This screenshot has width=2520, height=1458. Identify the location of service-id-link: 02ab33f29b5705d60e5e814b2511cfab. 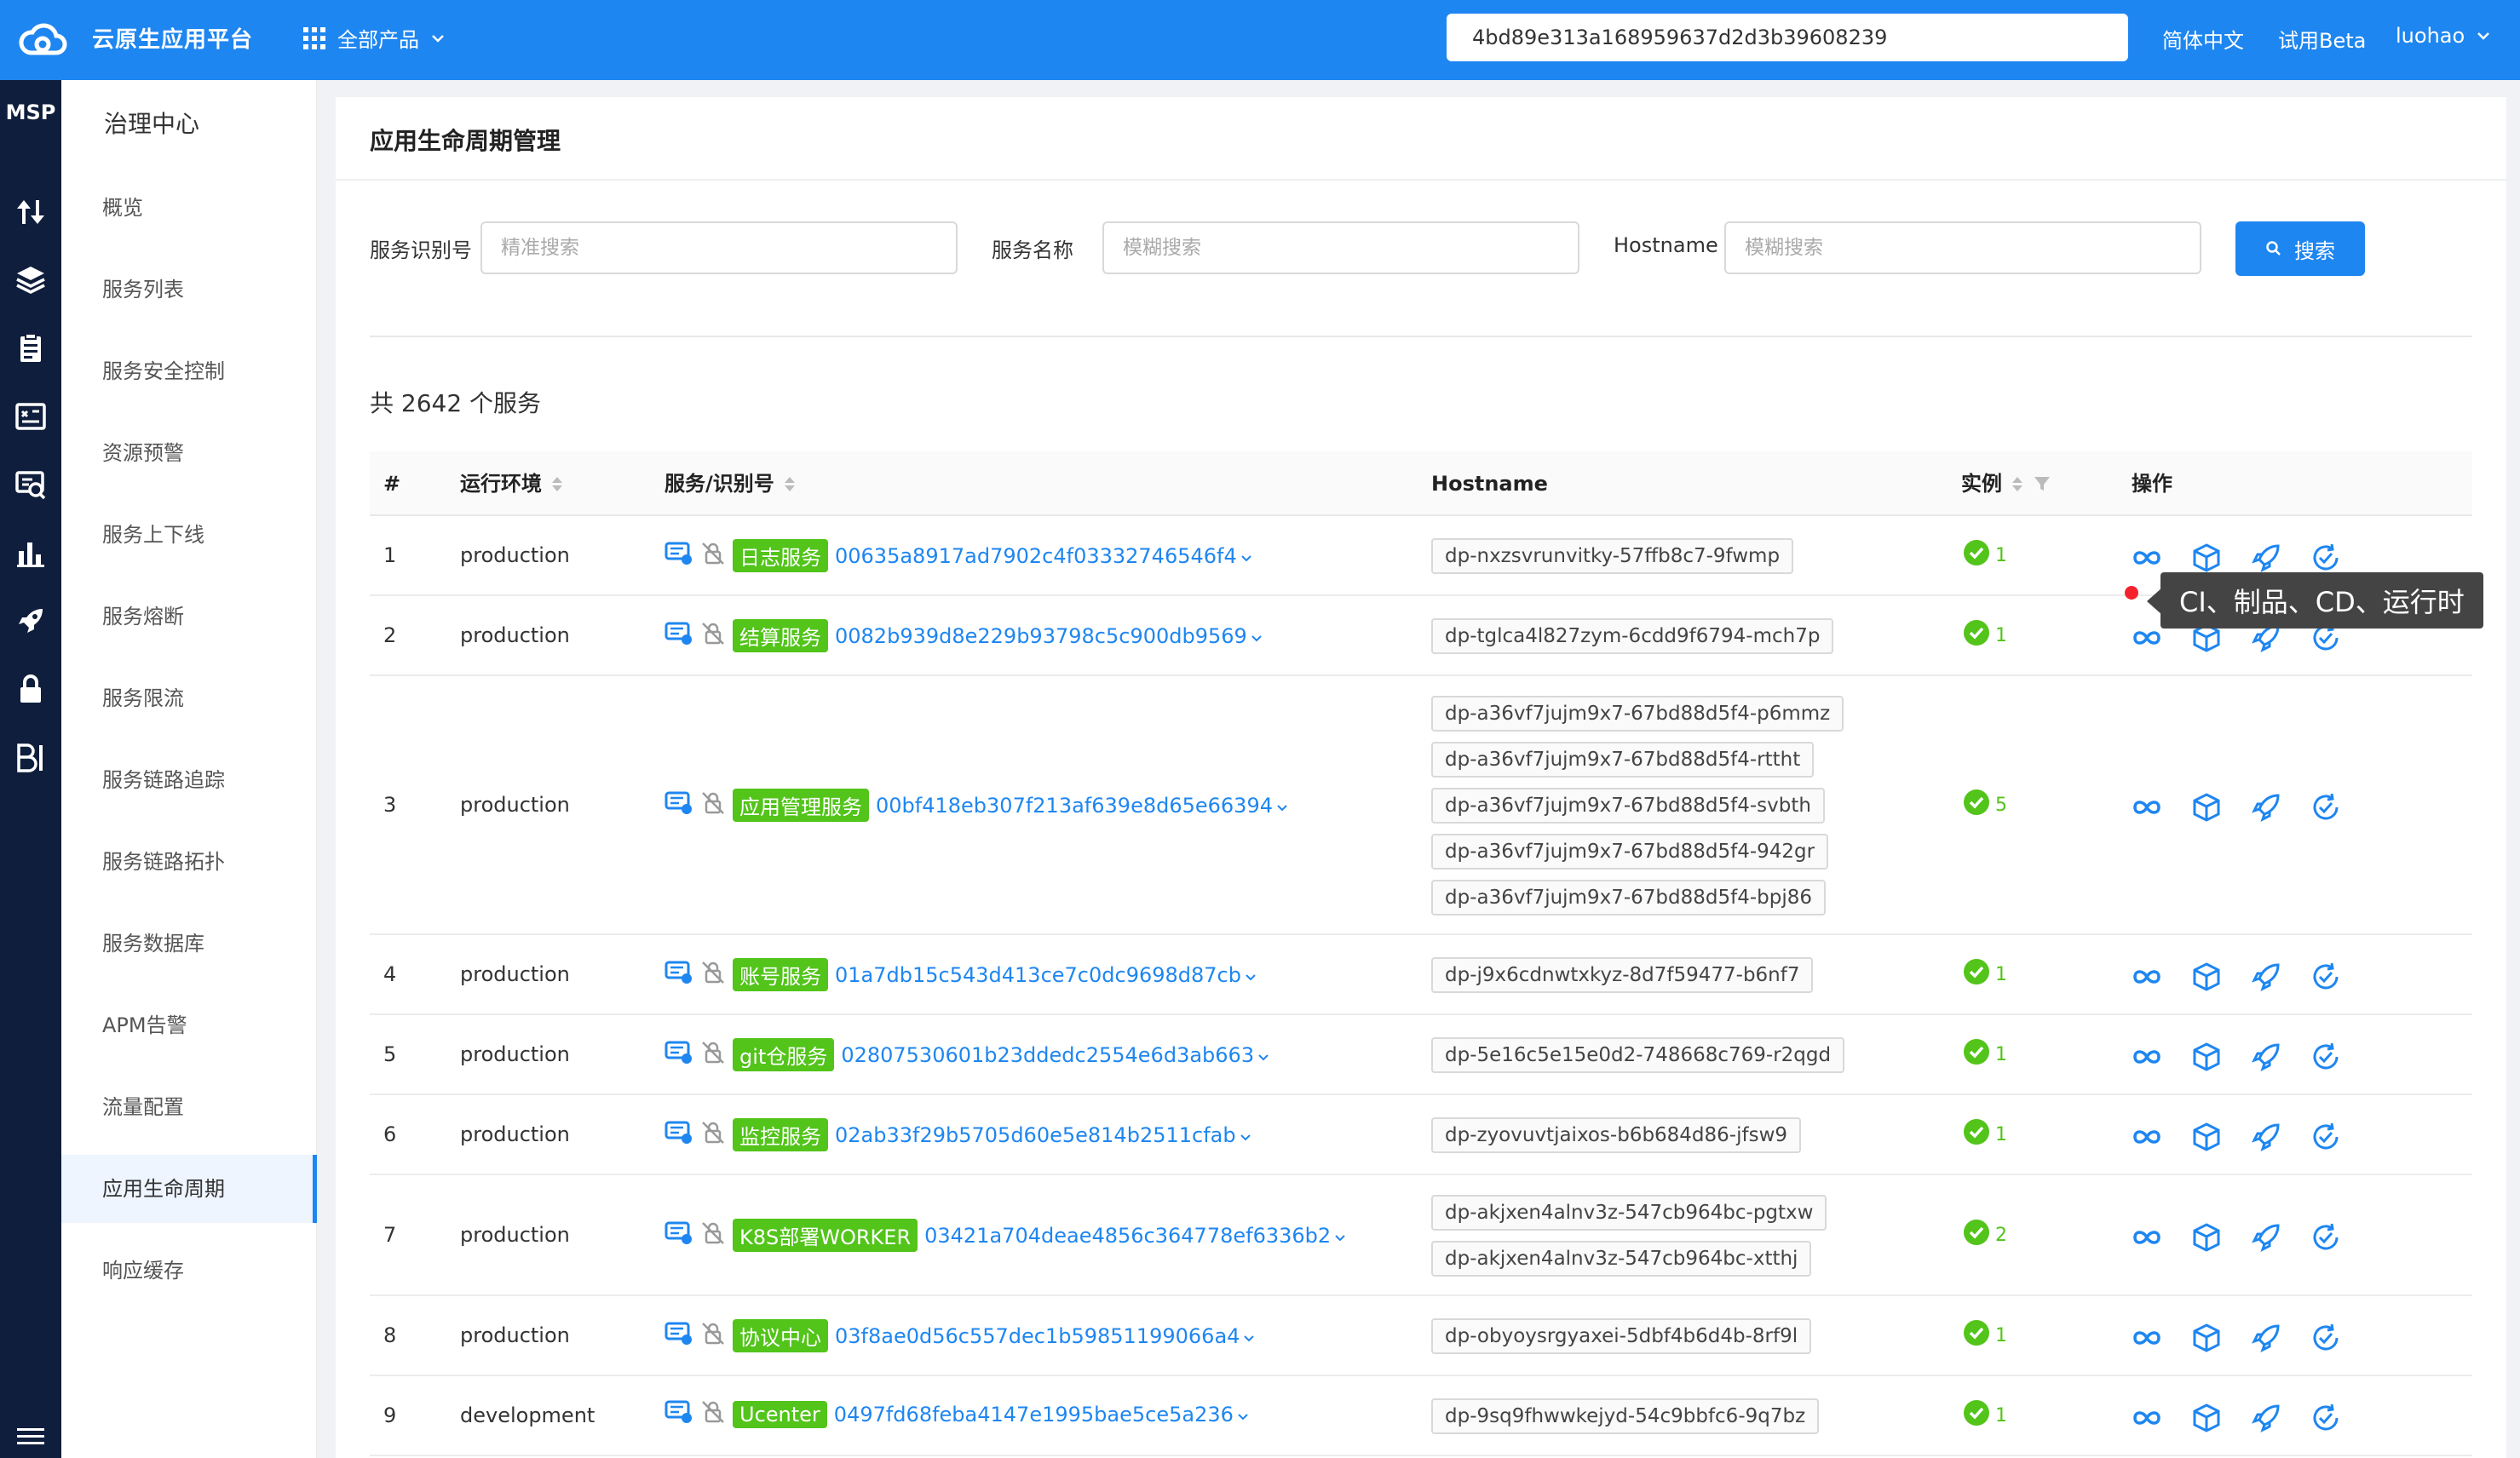
(1043, 1135).